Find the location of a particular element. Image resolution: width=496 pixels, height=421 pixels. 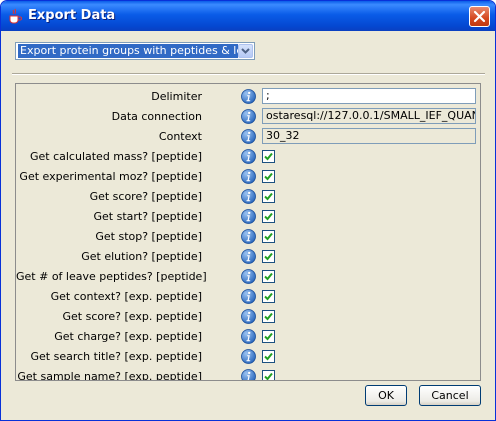

param-label: Get score? [exp. peptide] is located at coordinates (132, 316).